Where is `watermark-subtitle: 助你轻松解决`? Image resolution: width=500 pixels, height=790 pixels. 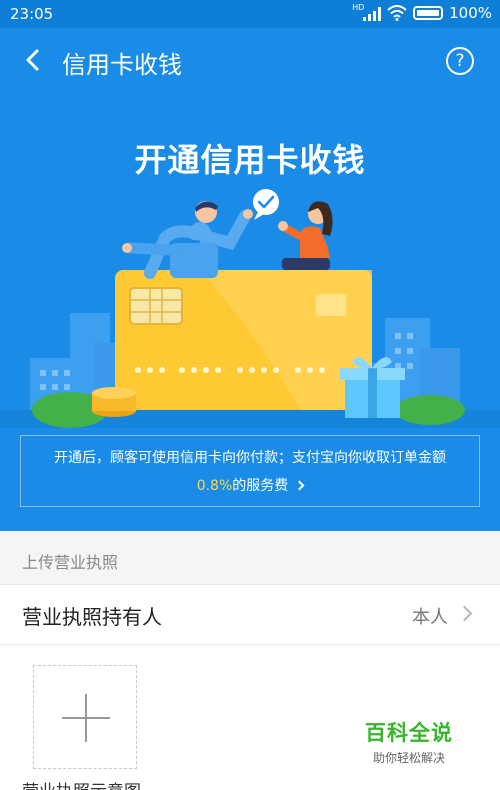 watermark-subtitle: 助你轻松解决 is located at coordinates (408, 758).